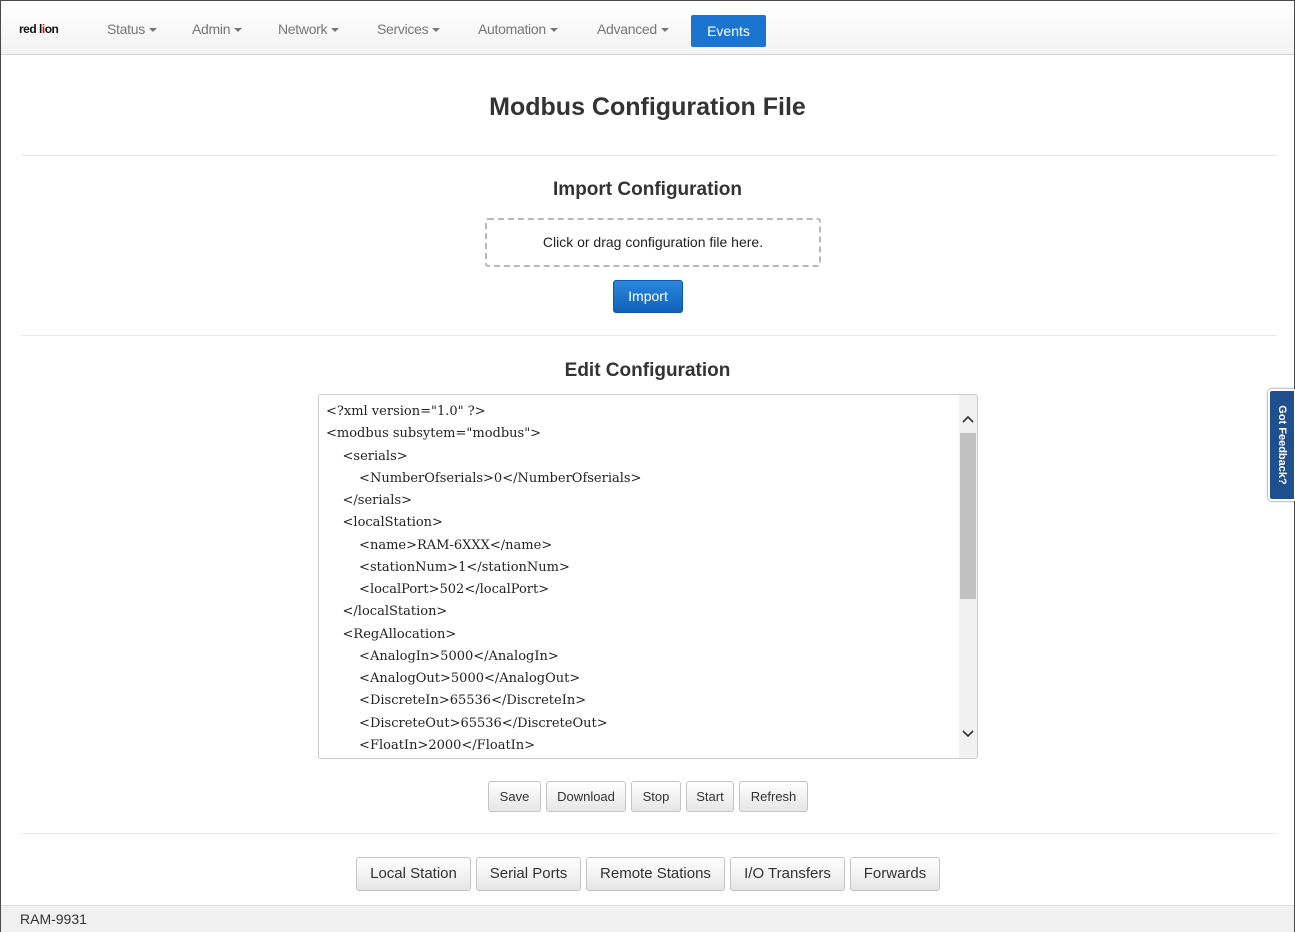 The height and width of the screenshot is (932, 1295). What do you see at coordinates (456, 701) in the screenshot?
I see `code-line: <DiscreteIn>65536</DiscreteIn>` at bounding box center [456, 701].